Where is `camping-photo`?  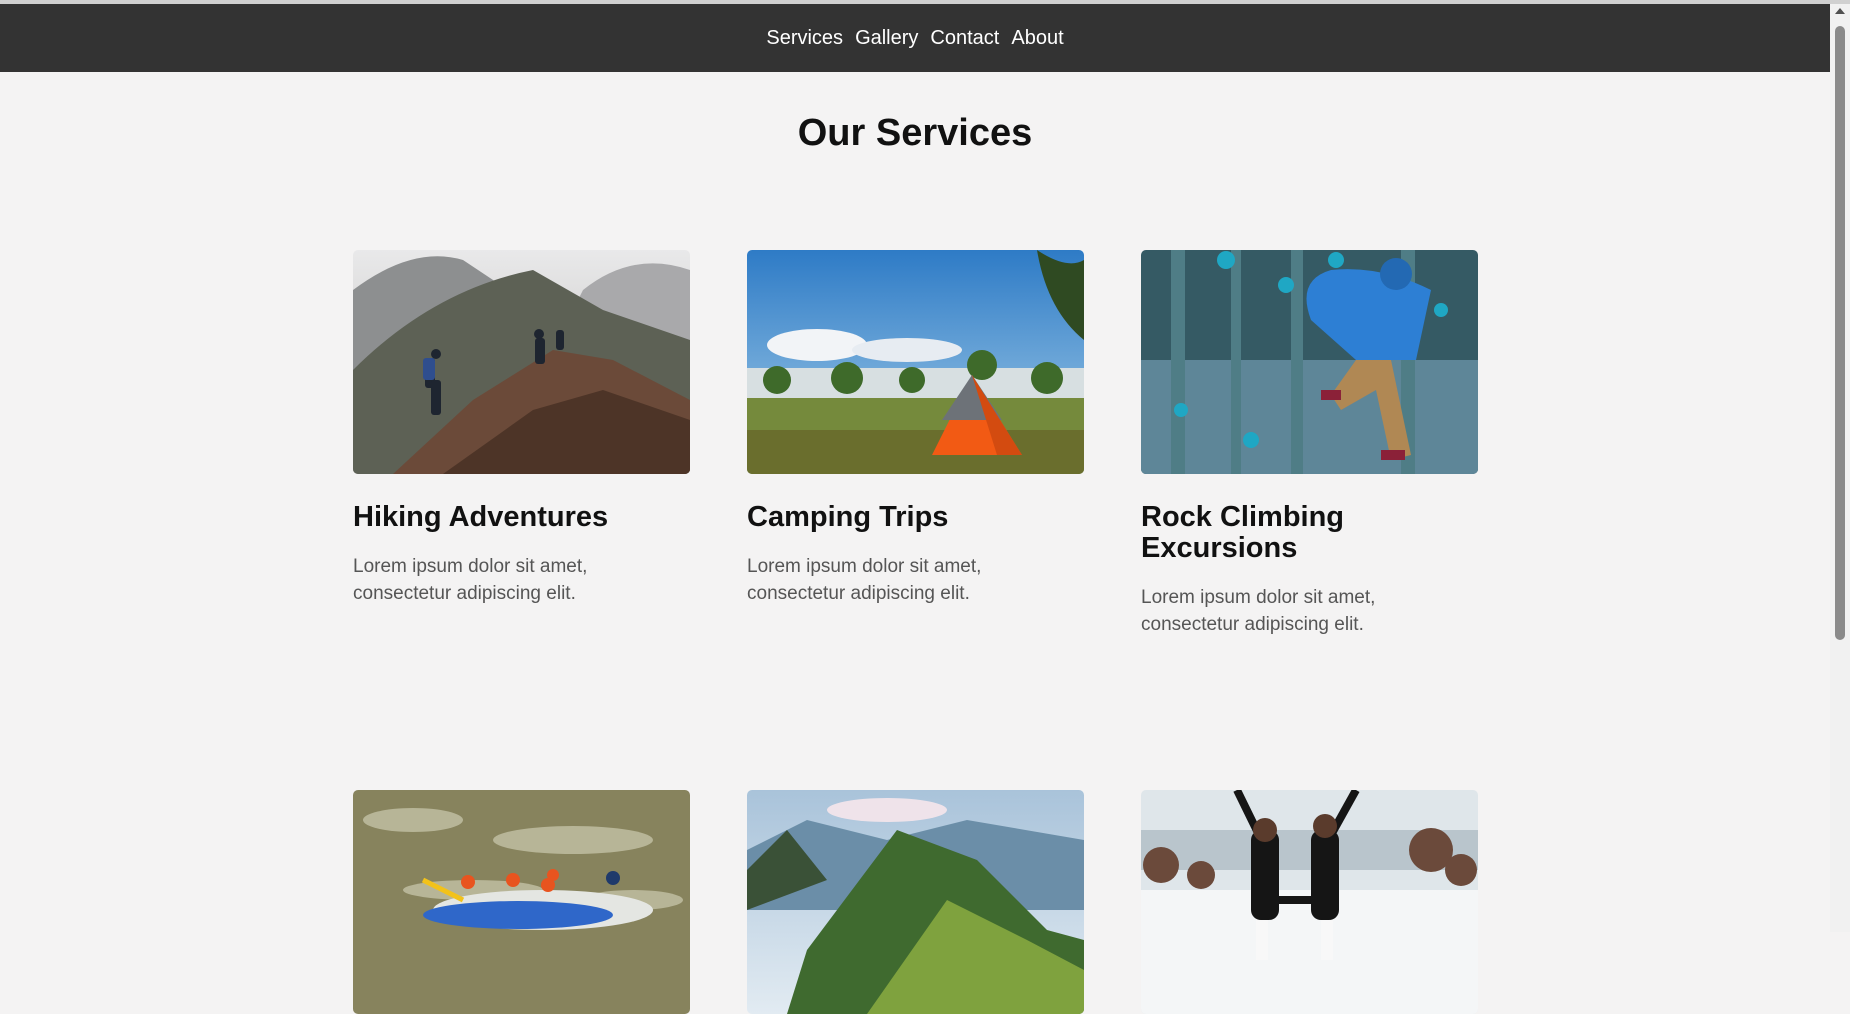 camping-photo is located at coordinates (915, 362).